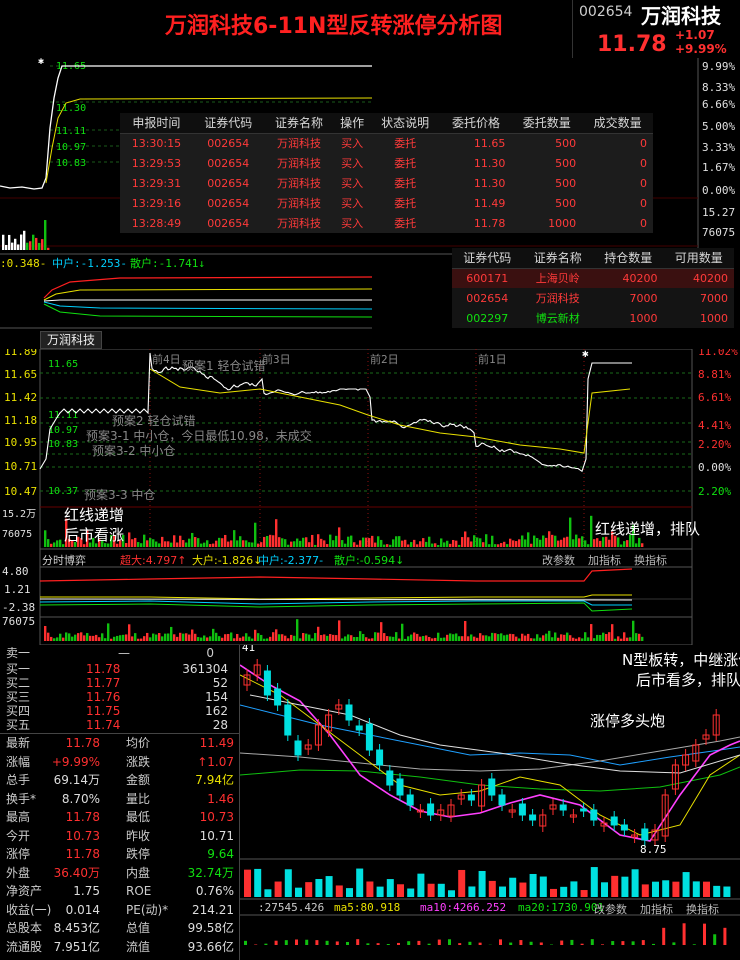 This screenshot has height=960, width=740. What do you see at coordinates (120, 798) in the screenshot?
I see `quote-stat-row: 换手* 8.70% 量比 1.46` at bounding box center [120, 798].